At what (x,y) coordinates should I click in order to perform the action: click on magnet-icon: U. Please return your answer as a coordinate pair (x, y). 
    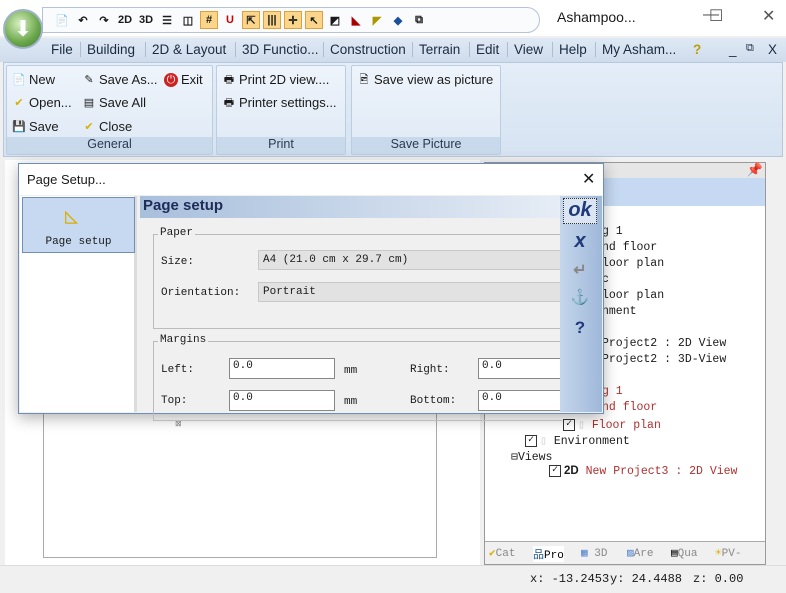
    Looking at the image, I should click on (230, 20).